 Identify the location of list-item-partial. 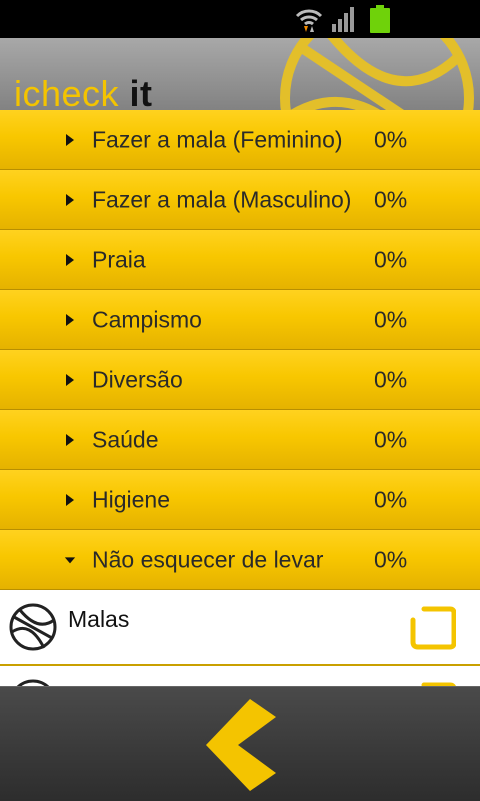
(240, 677).